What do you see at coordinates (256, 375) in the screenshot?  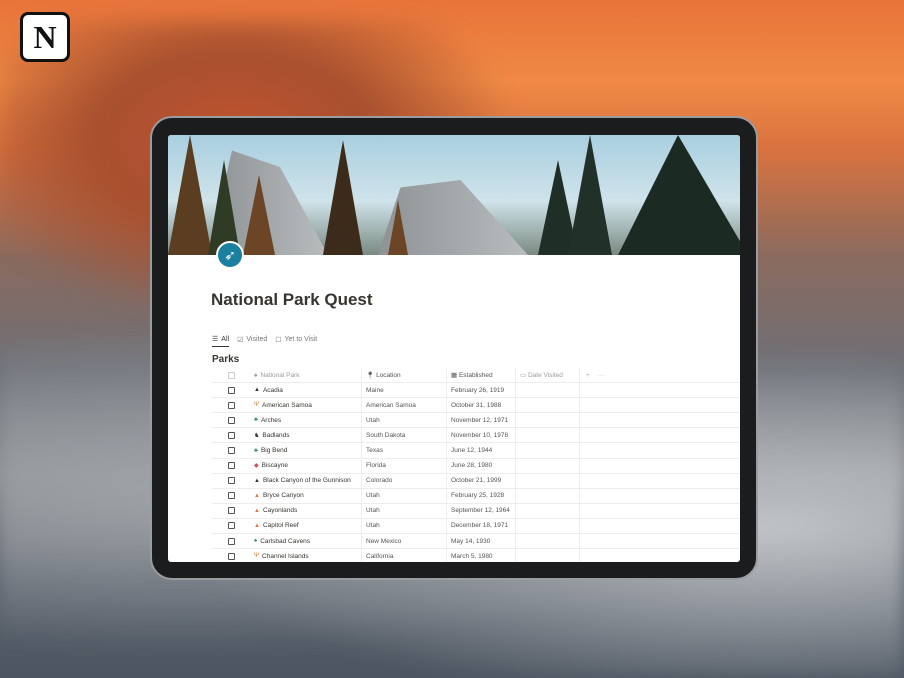 I see `tree-icon: ♠` at bounding box center [256, 375].